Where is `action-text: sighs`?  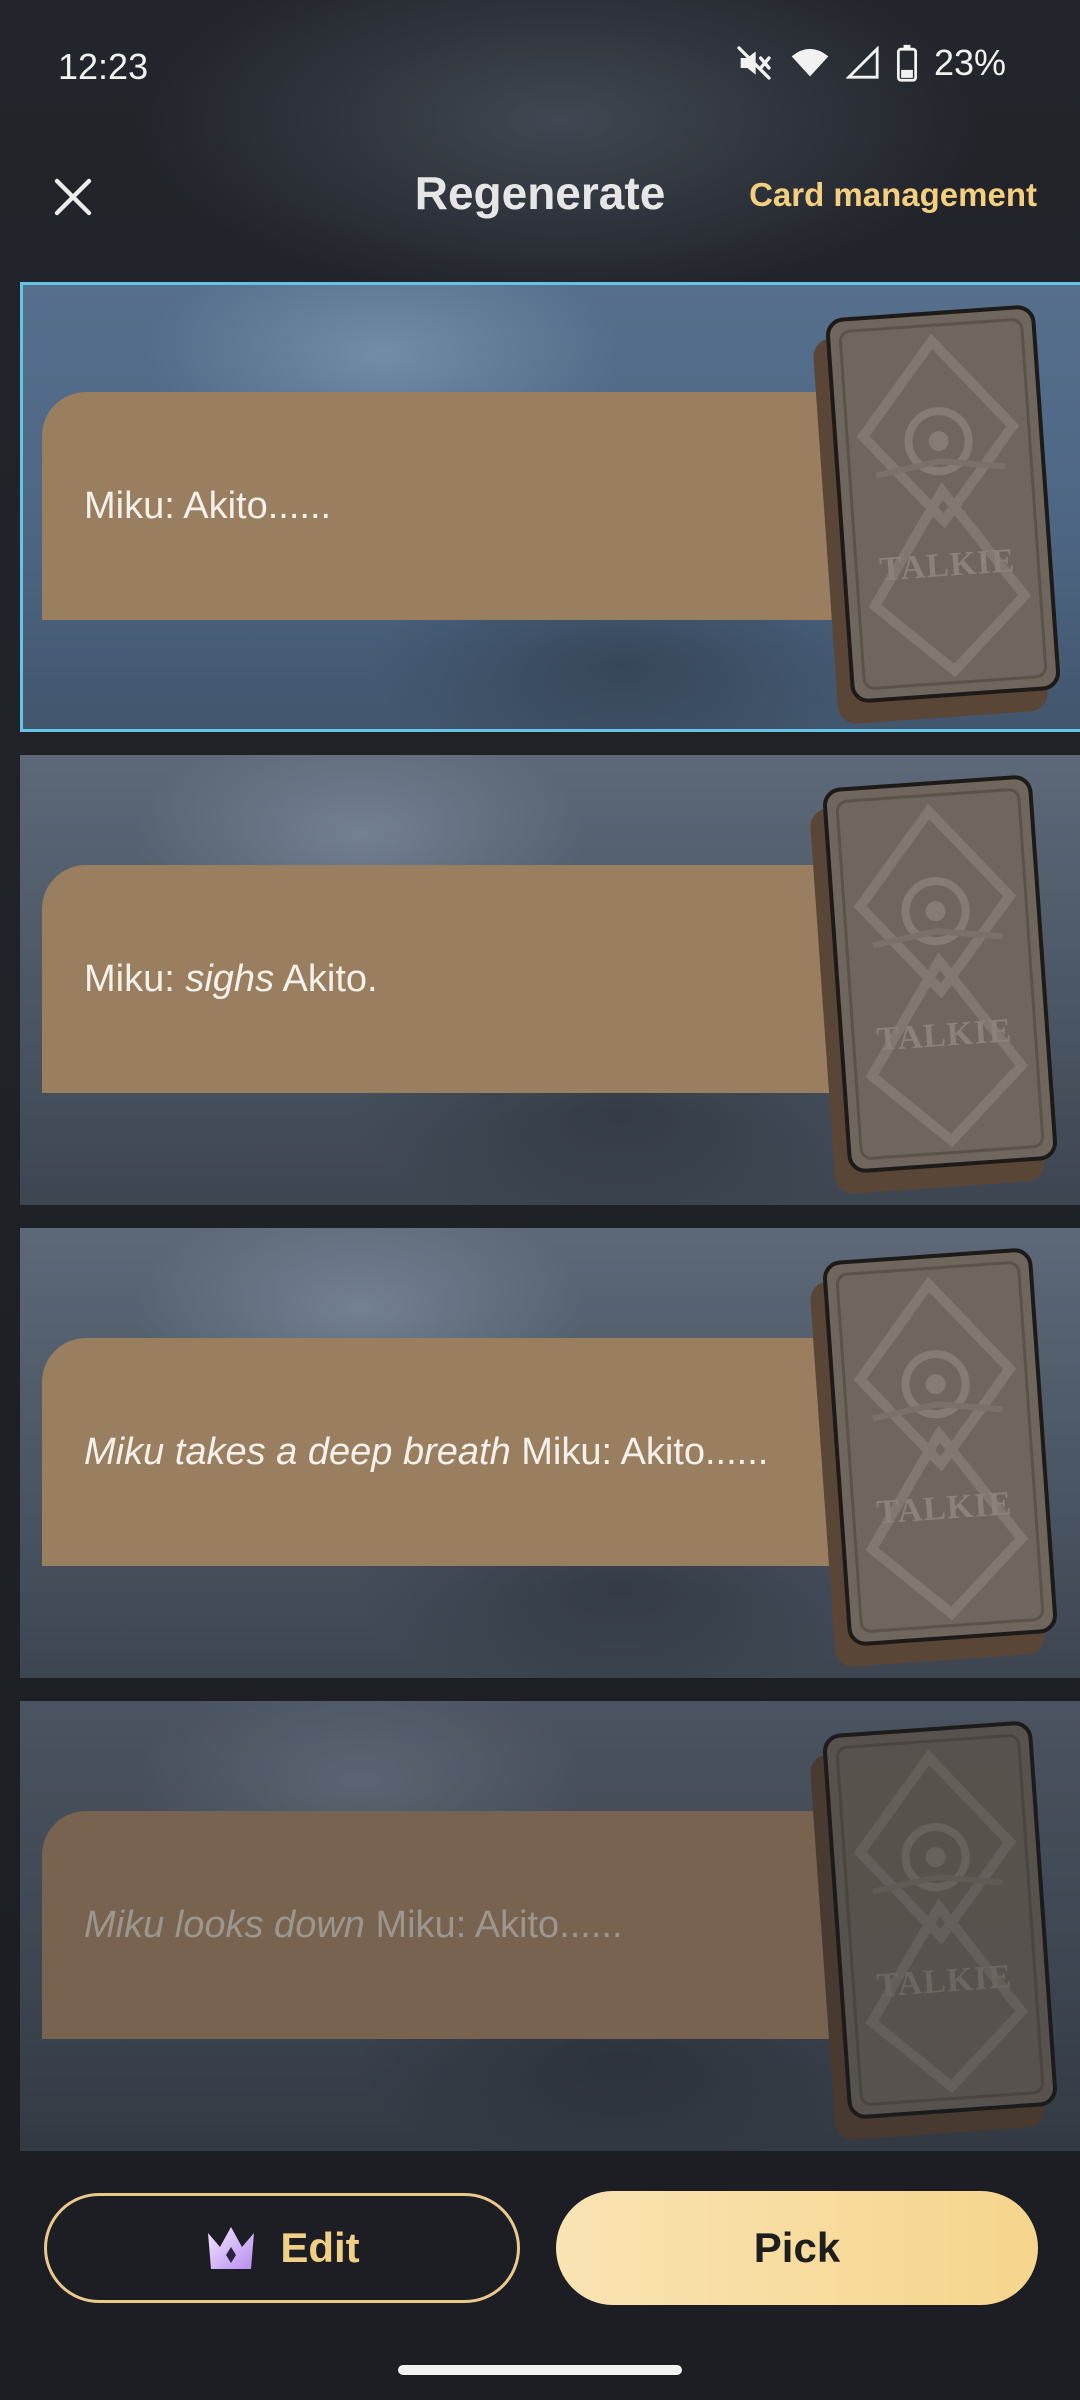 action-text: sighs is located at coordinates (230, 978).